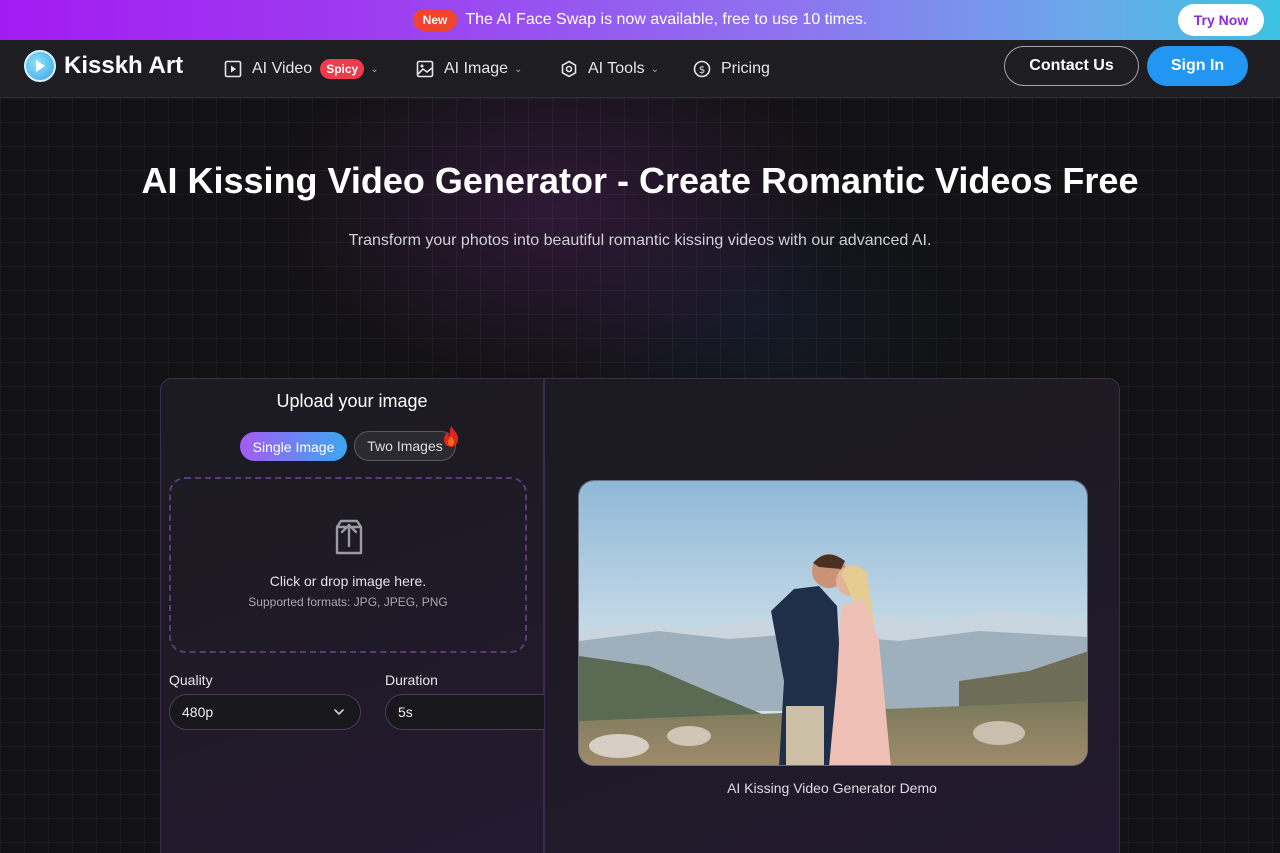 This screenshot has height=853, width=1280. Describe the element at coordinates (451, 439) in the screenshot. I see `fire-icon` at that location.